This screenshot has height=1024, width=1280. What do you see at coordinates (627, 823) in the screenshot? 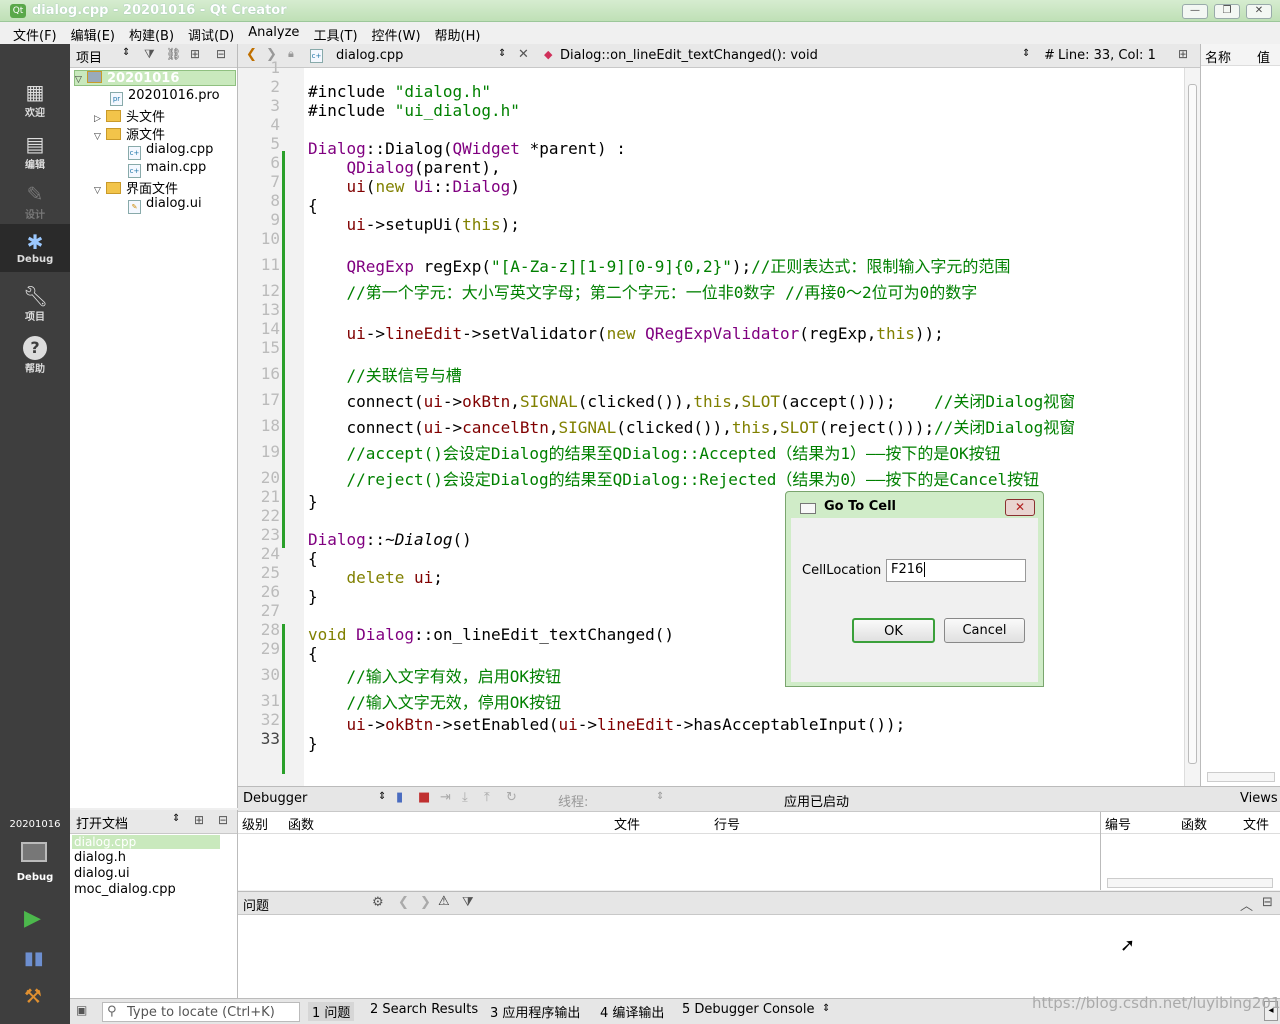
I see `stack-col-file: 文件` at bounding box center [627, 823].